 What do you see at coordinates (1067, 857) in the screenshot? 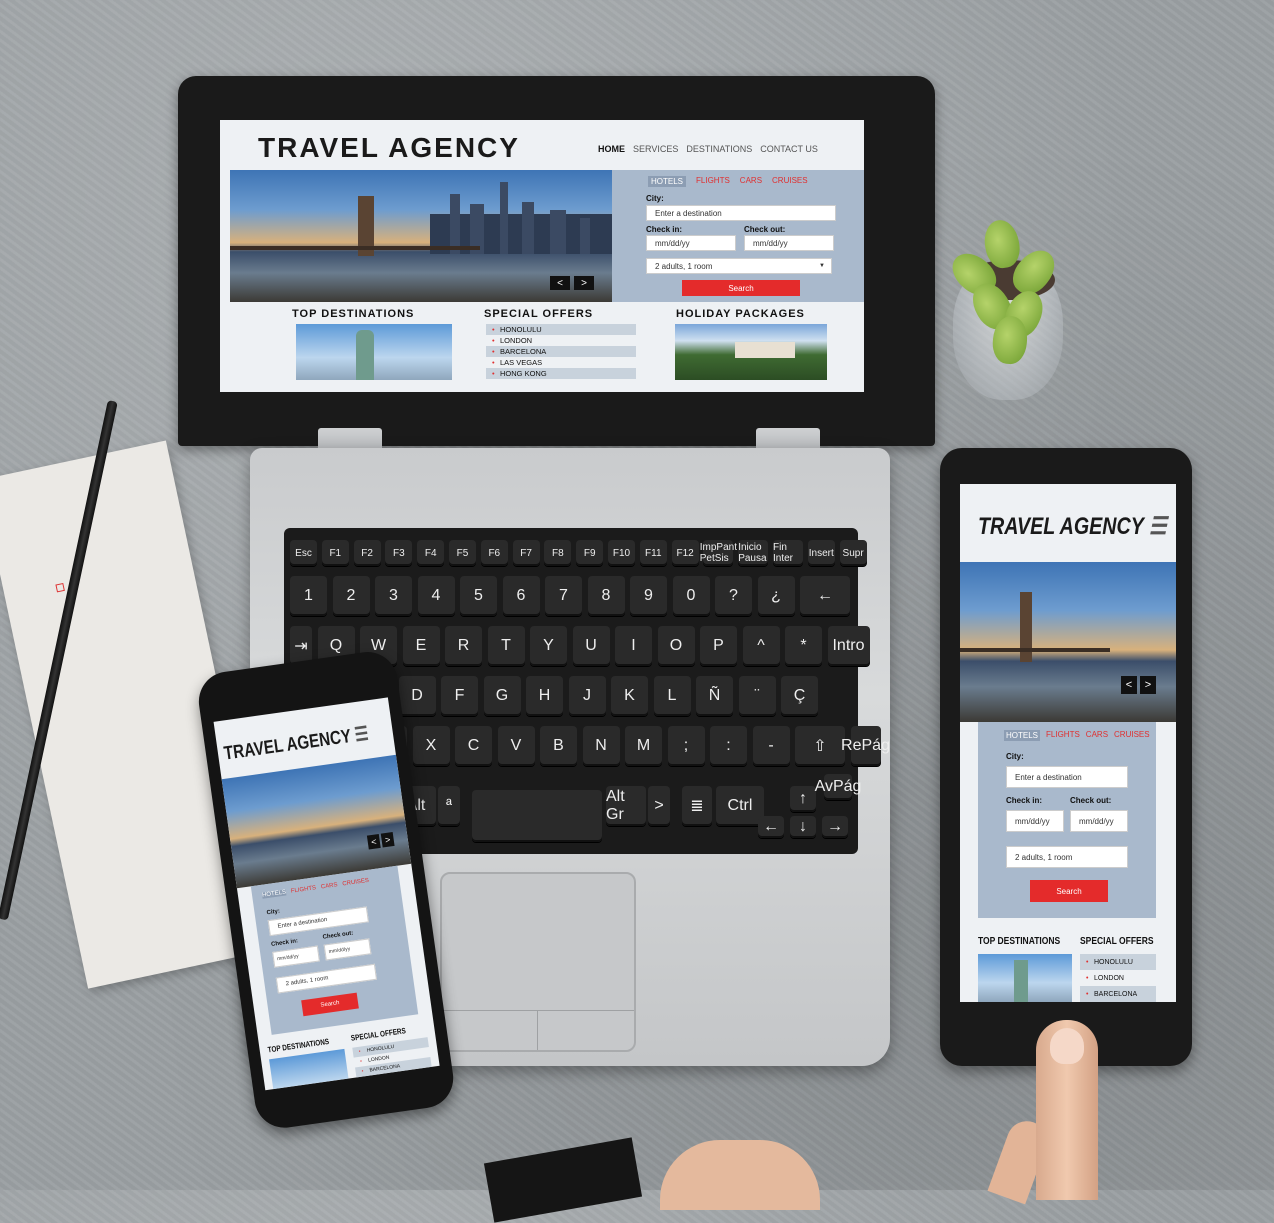
I see `tablet-guests-select: 2 adults, 1 room` at bounding box center [1067, 857].